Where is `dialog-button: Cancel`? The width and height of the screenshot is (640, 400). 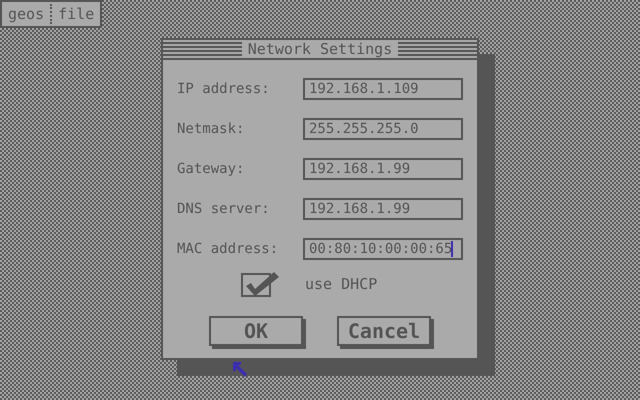
dialog-button: Cancel is located at coordinates (384, 331).